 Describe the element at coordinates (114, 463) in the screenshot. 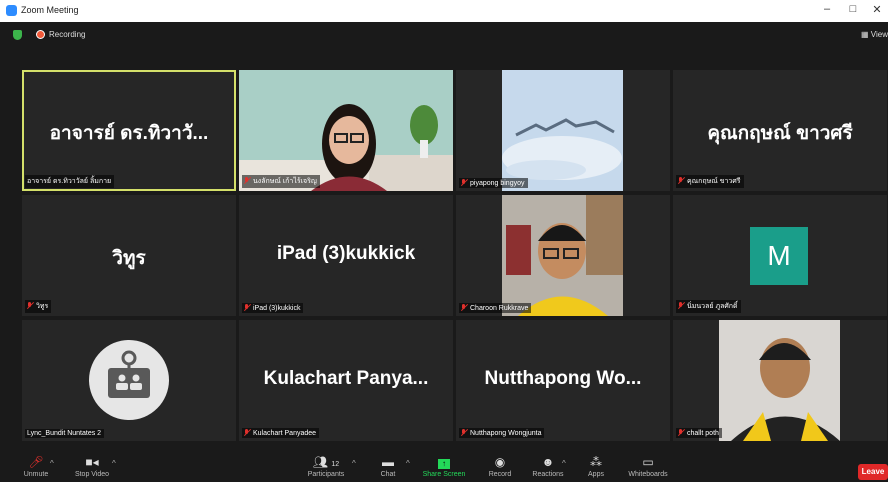

I see `video-options-caret: ^` at that location.